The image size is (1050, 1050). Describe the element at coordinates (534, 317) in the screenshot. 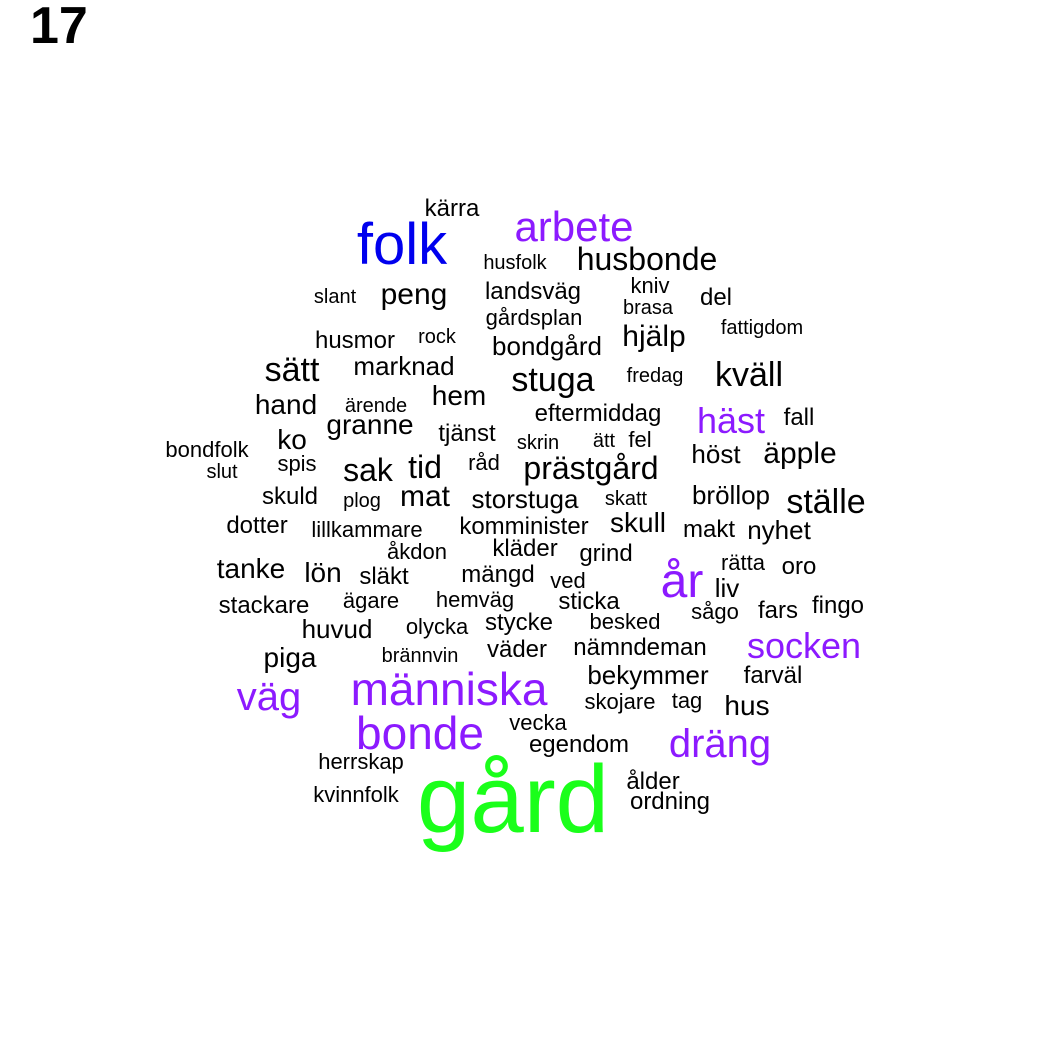

I see `cloud-word: gårdsplan` at that location.